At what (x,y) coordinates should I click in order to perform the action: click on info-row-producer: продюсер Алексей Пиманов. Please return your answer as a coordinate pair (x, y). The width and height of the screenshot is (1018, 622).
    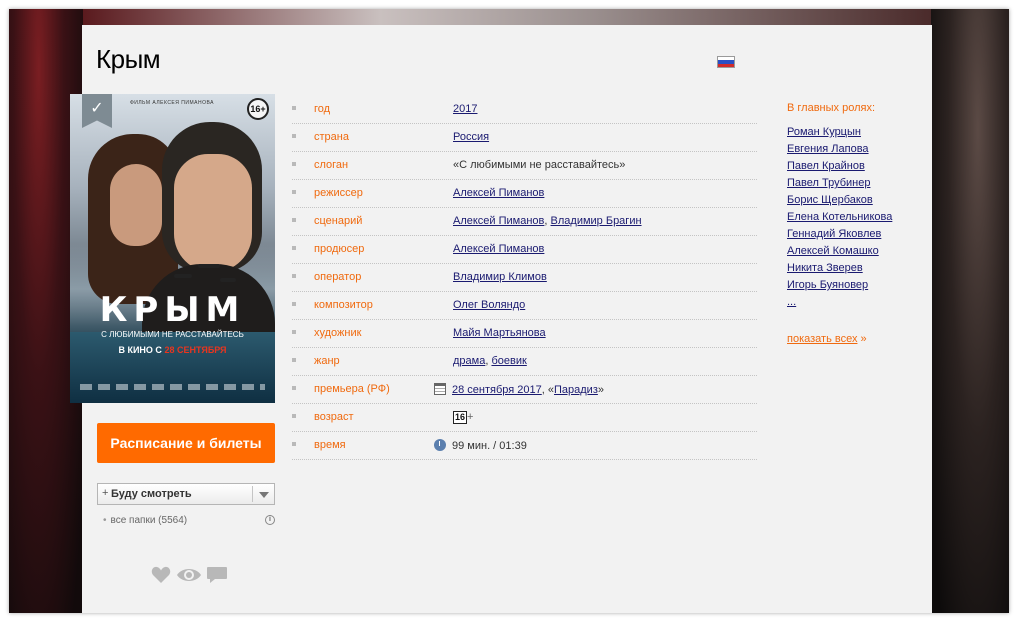
    Looking at the image, I should click on (524, 249).